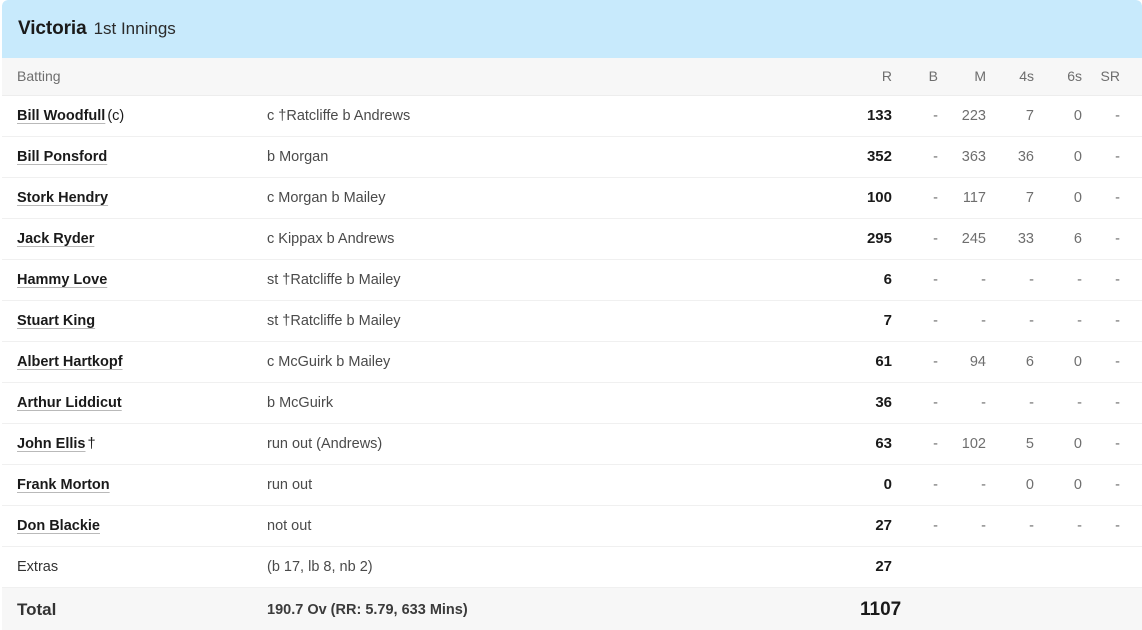 Image resolution: width=1142 pixels, height=630 pixels. What do you see at coordinates (927, 77) in the screenshot?
I see `column-header-balls: B` at bounding box center [927, 77].